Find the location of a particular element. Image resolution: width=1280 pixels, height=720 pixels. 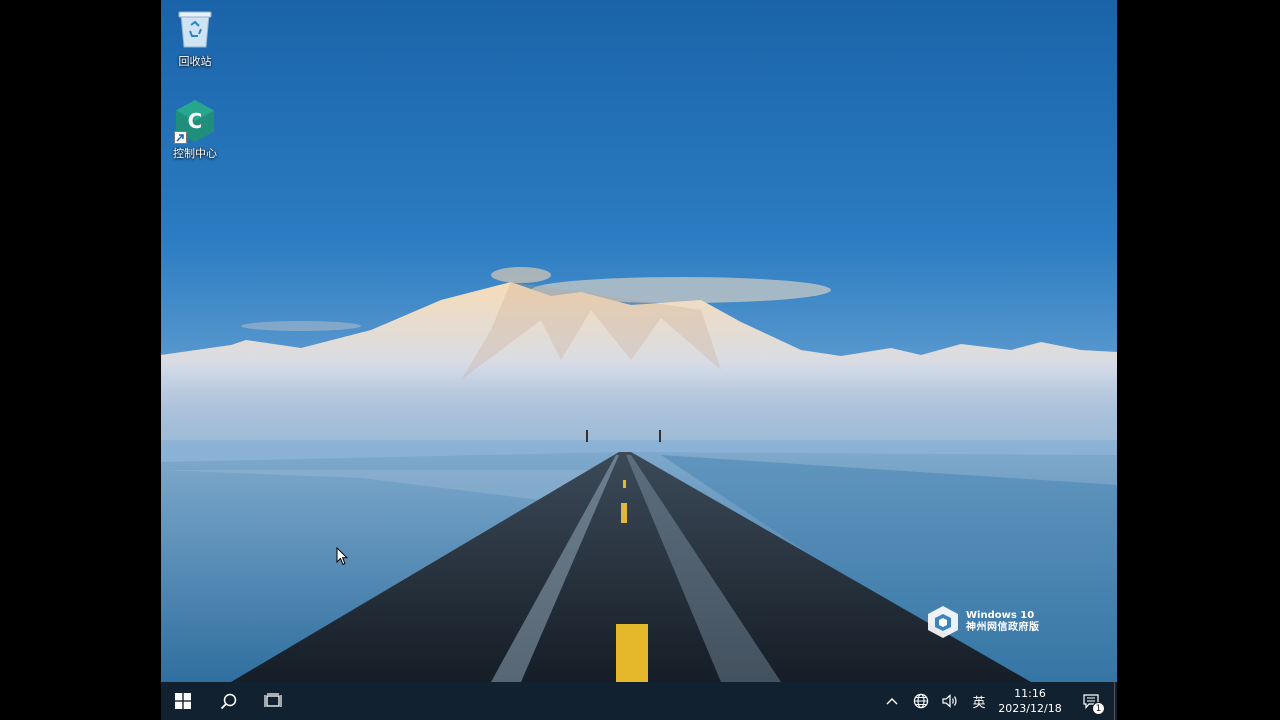

chevron-up-icon is located at coordinates (892, 701).